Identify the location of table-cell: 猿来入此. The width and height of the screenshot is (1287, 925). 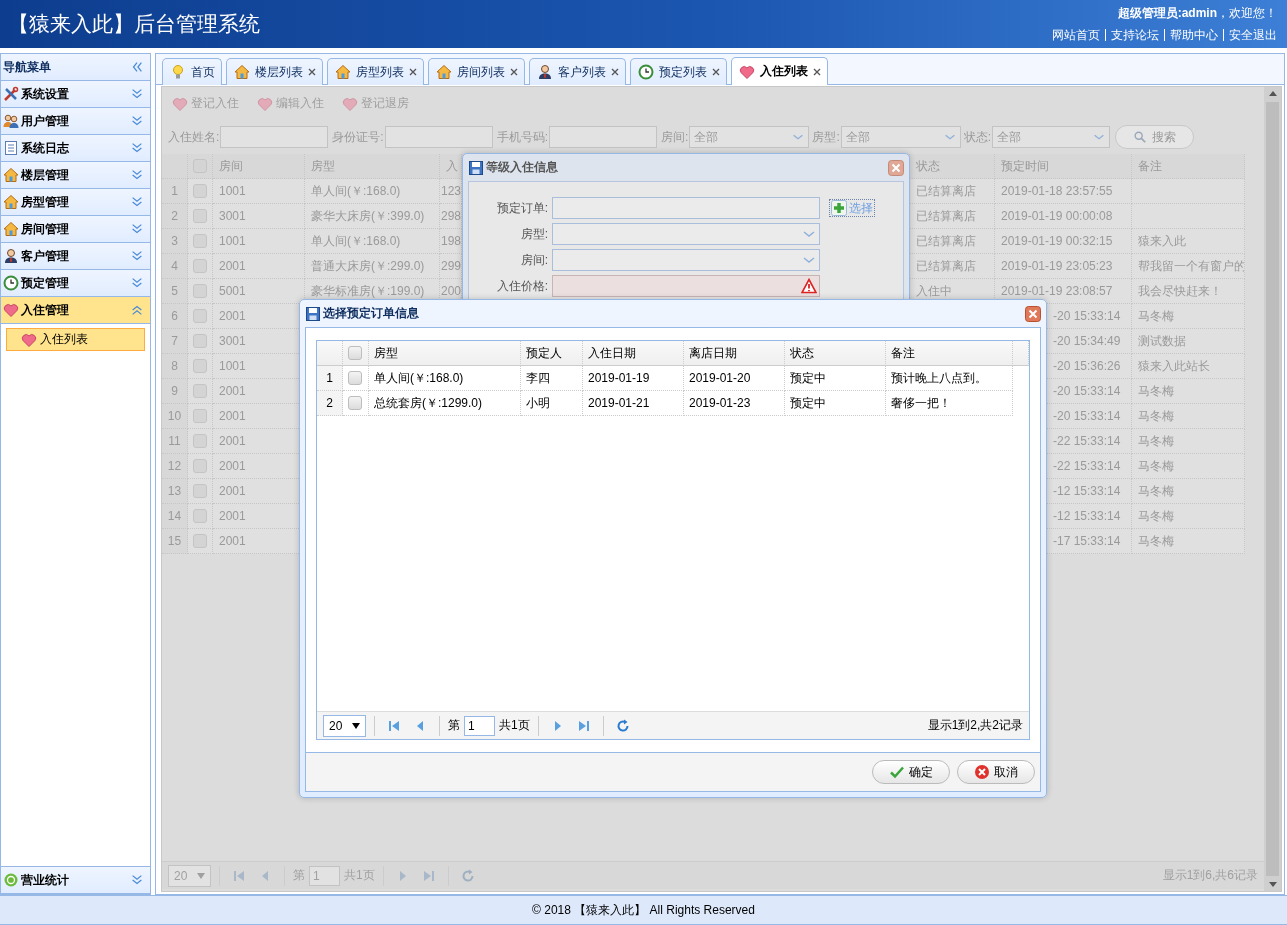
(1188, 241).